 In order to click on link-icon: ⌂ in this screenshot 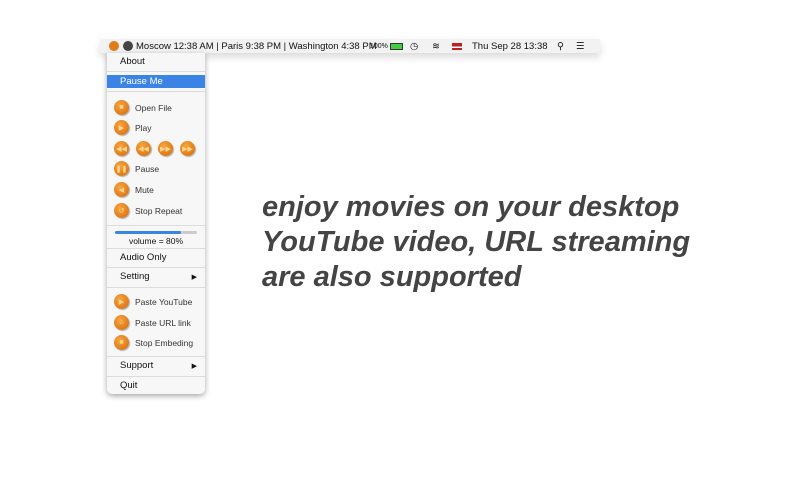, I will do `click(121, 322)`.